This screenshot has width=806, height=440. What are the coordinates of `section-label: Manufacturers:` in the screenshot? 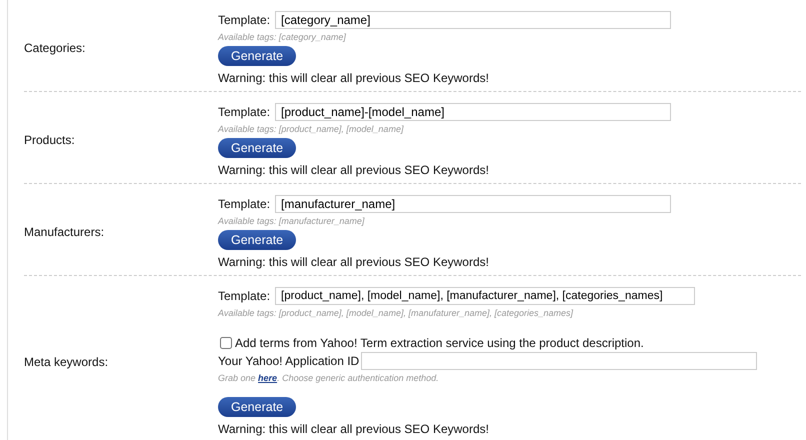 It's located at (65, 232).